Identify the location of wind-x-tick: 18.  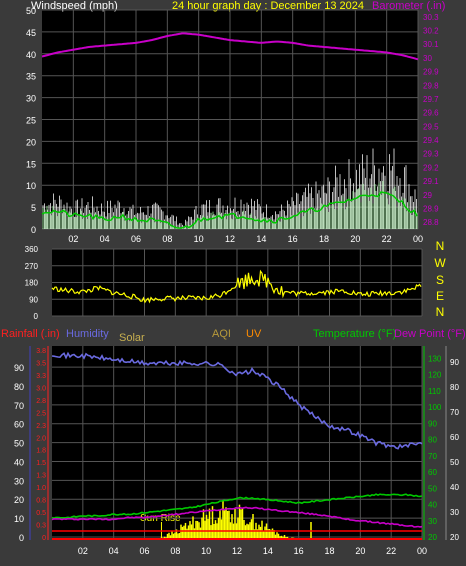
(324, 239).